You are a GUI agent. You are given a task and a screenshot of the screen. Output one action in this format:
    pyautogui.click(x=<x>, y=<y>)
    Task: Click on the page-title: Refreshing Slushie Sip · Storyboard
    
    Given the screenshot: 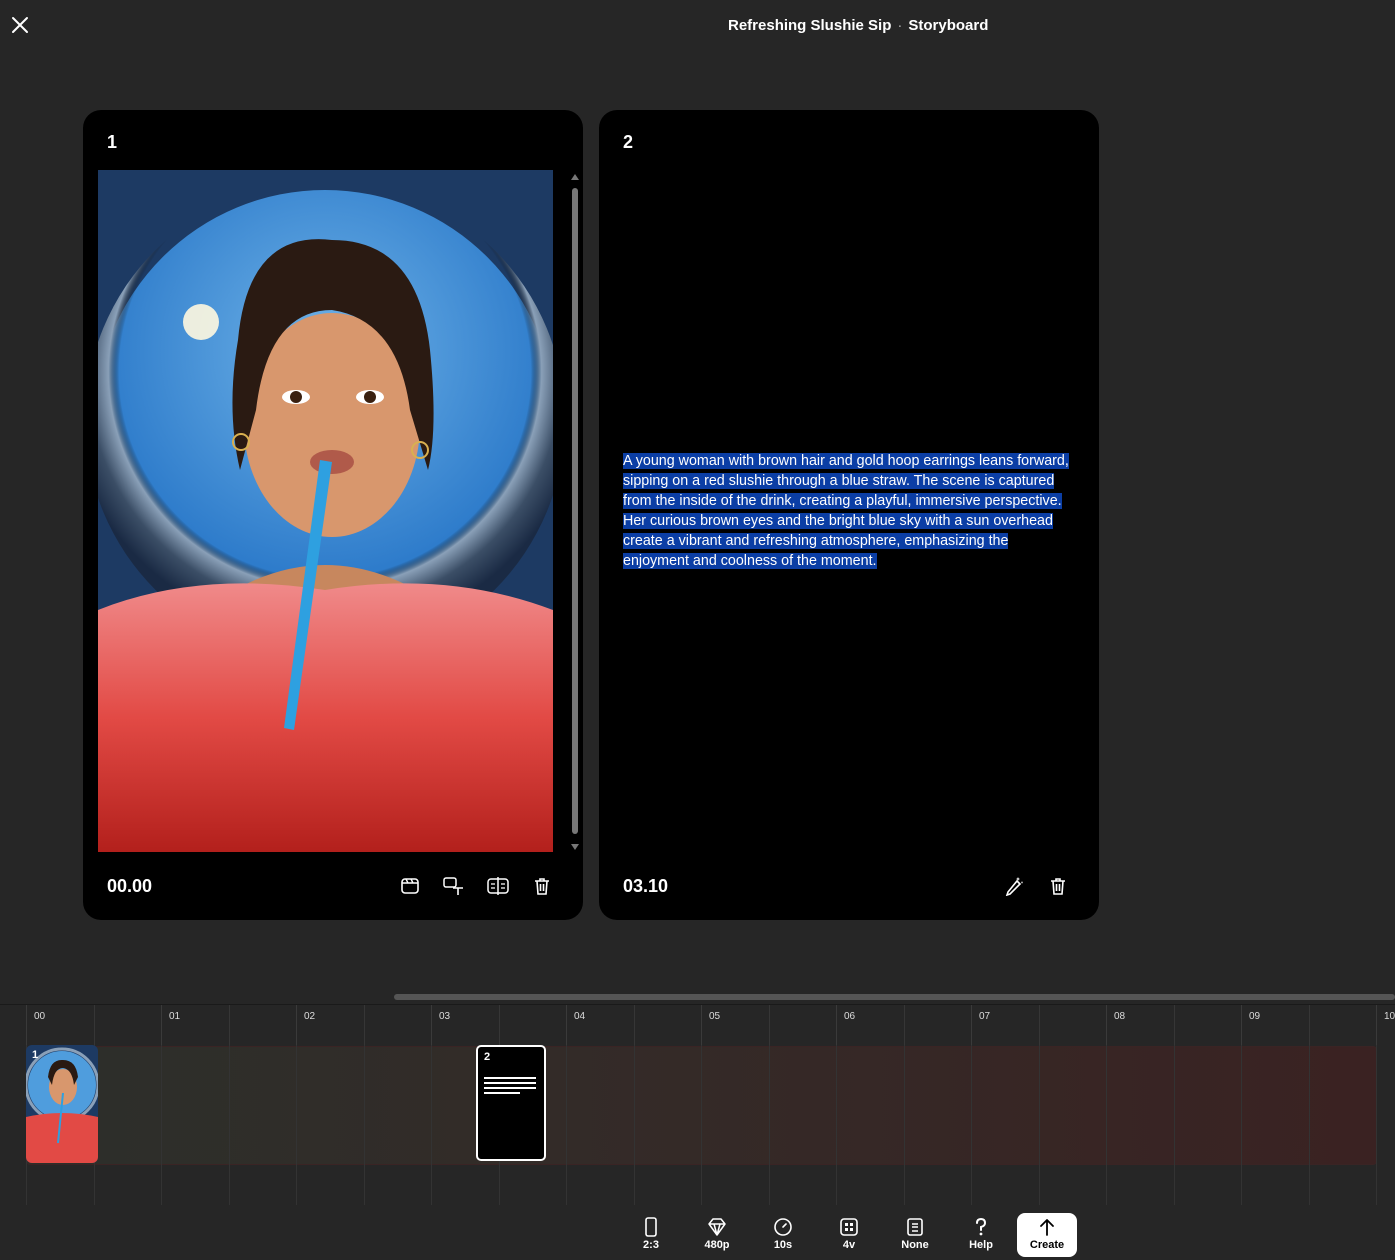 What is the action you would take?
    pyautogui.click(x=858, y=25)
    